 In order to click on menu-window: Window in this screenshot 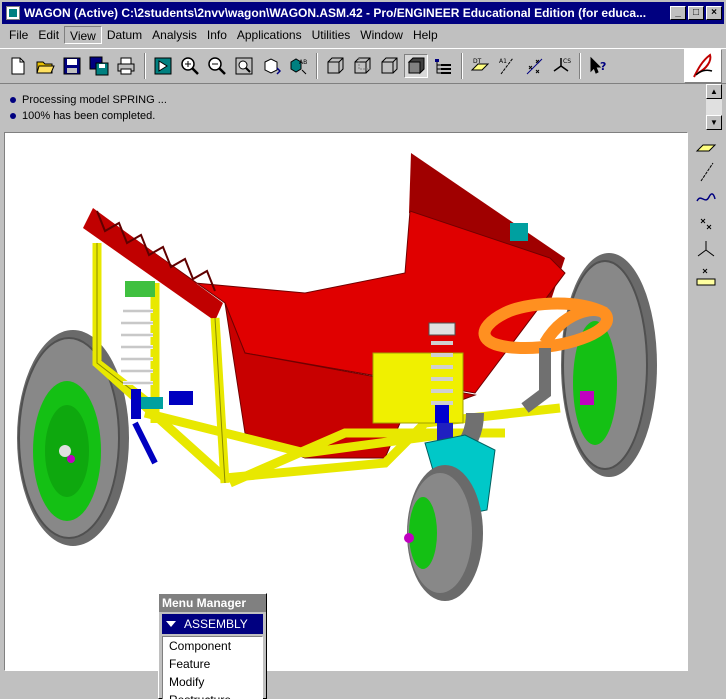, I will do `click(381, 35)`.